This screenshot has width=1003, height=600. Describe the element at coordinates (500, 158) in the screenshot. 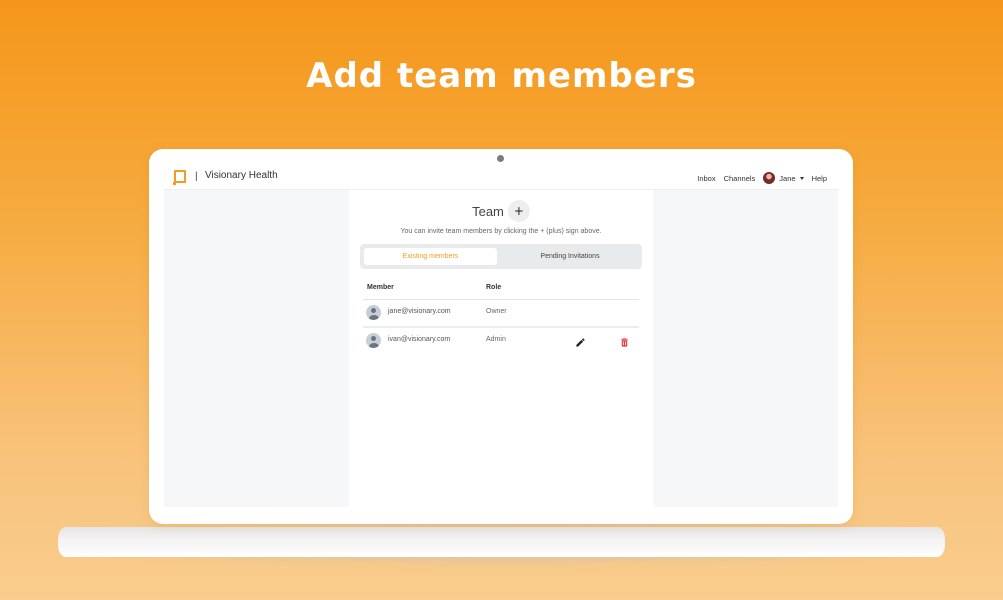

I see `camera-icon` at that location.